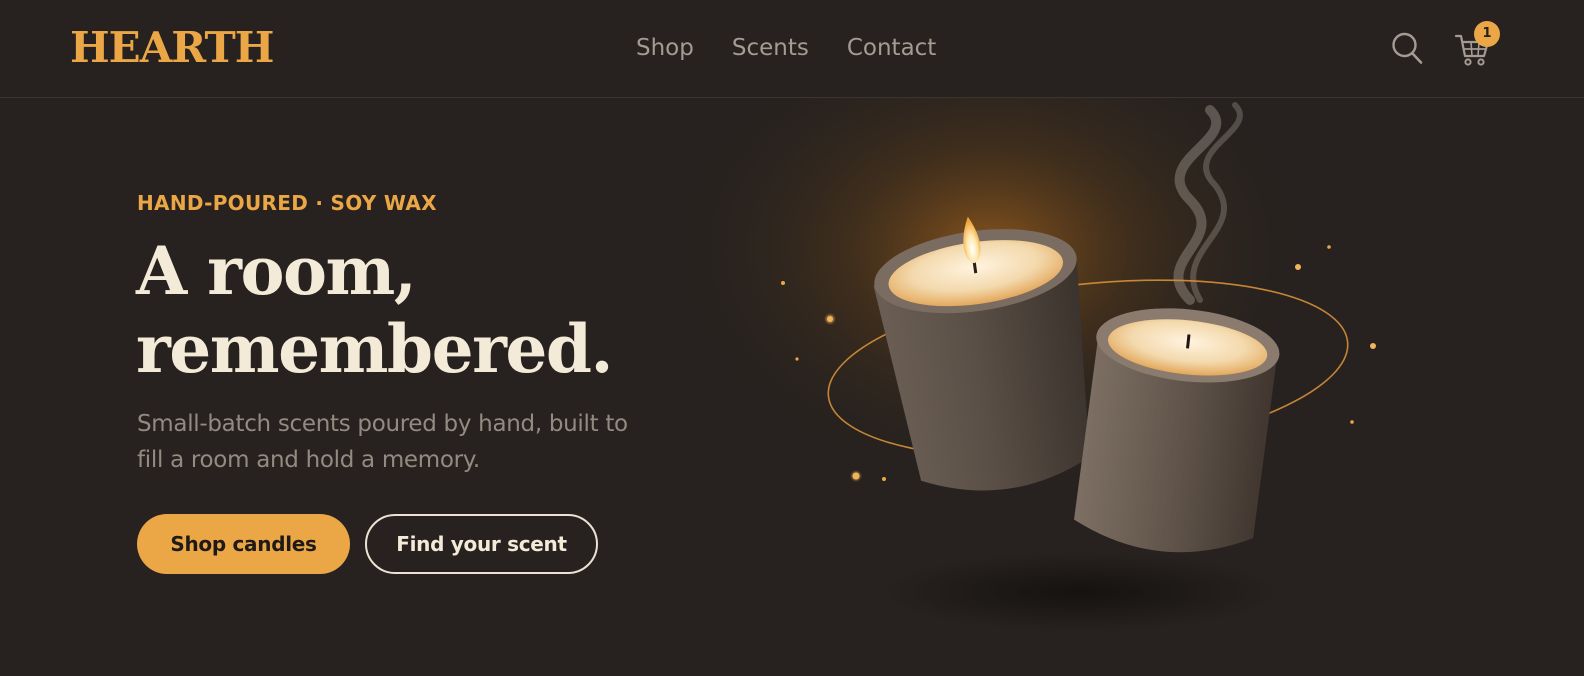 Image resolution: width=1584 pixels, height=676 pixels. What do you see at coordinates (243, 544) in the screenshot?
I see `shop-candles-button: Shop candles` at bounding box center [243, 544].